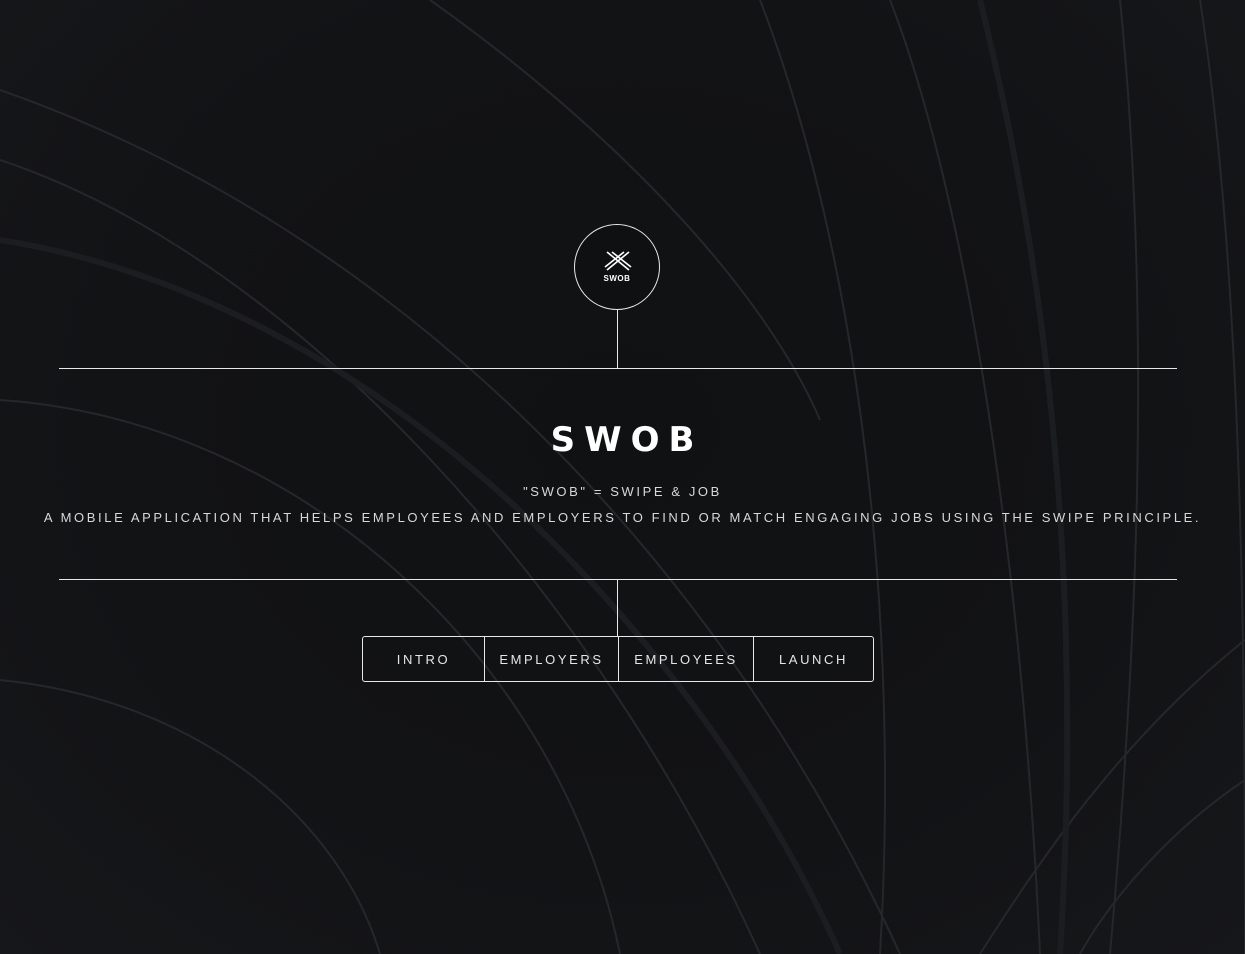  What do you see at coordinates (617, 339) in the screenshot?
I see `connector-line-top` at bounding box center [617, 339].